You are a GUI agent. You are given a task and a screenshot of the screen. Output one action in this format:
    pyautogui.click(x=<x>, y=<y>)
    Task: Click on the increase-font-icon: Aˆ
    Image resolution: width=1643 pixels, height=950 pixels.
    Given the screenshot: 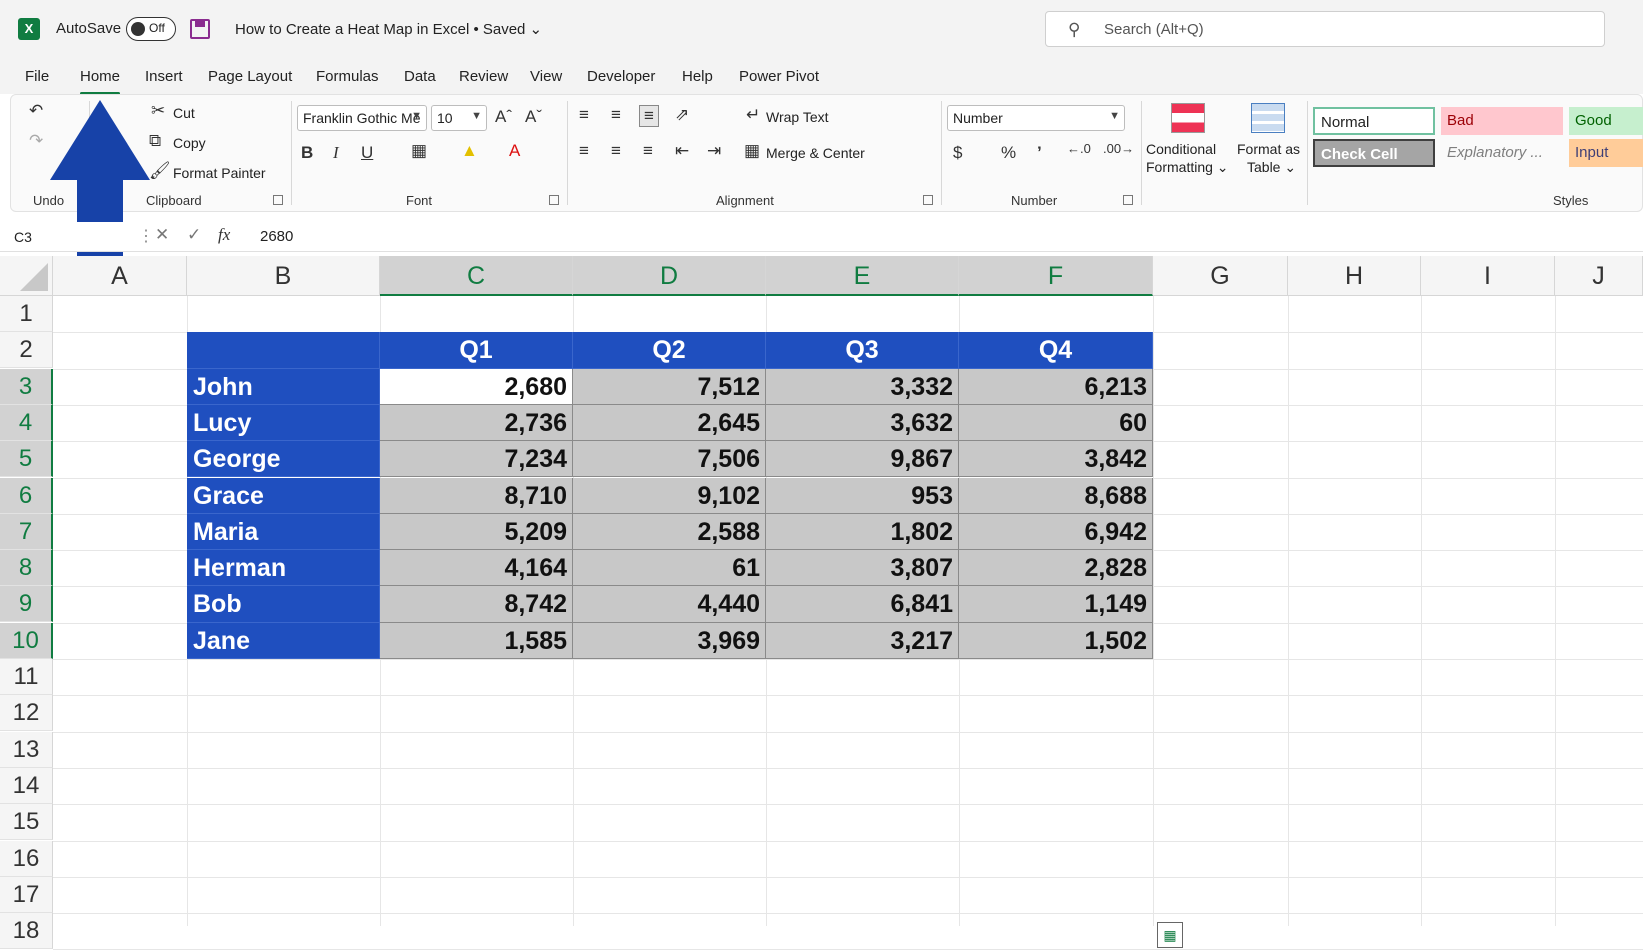 What is the action you would take?
    pyautogui.click(x=503, y=117)
    